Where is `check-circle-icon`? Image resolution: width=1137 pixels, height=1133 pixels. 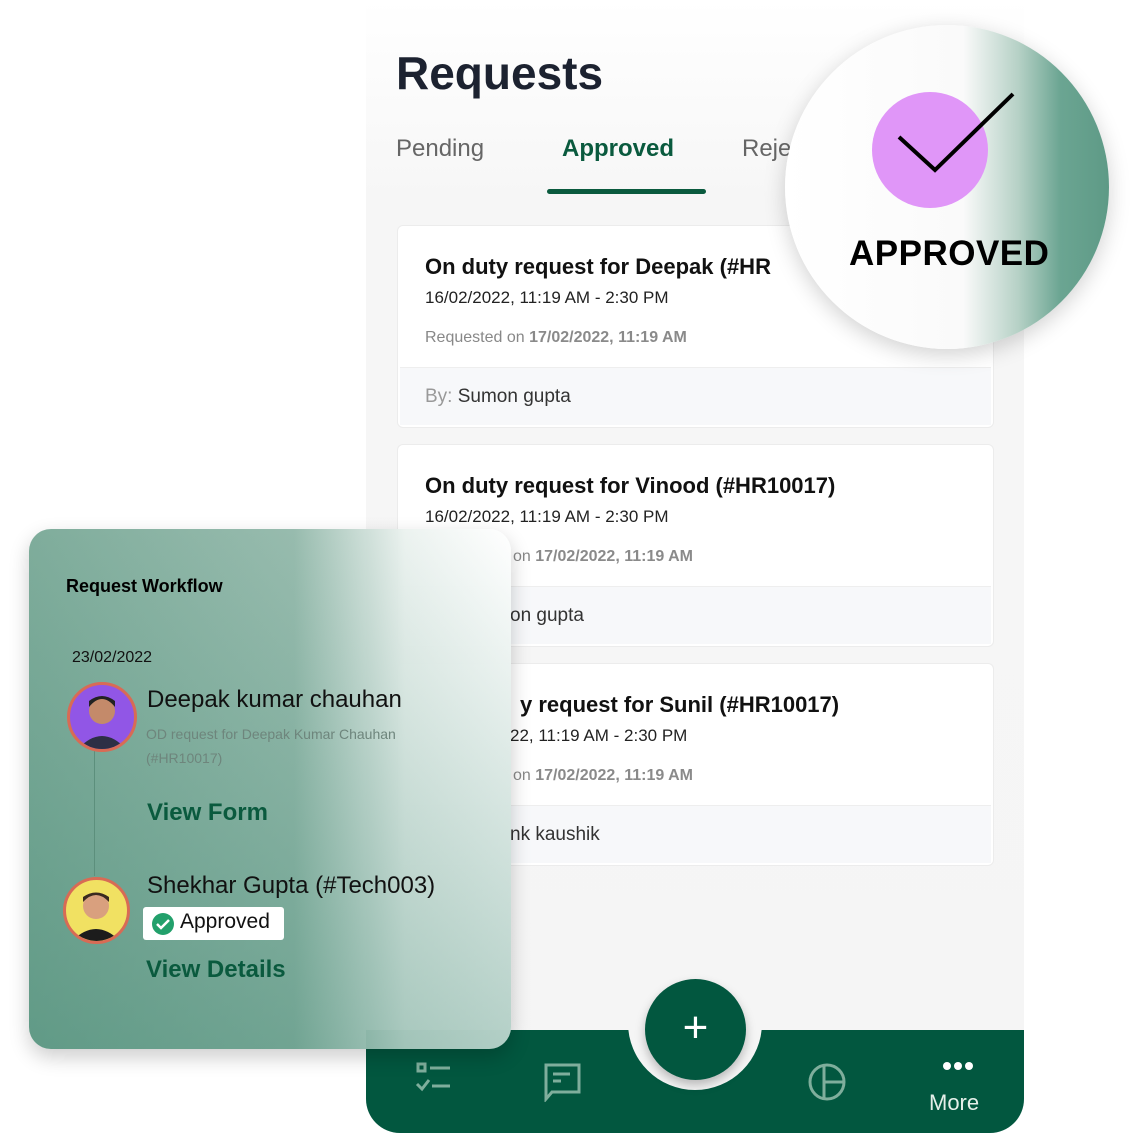
check-circle-icon is located at coordinates (163, 924).